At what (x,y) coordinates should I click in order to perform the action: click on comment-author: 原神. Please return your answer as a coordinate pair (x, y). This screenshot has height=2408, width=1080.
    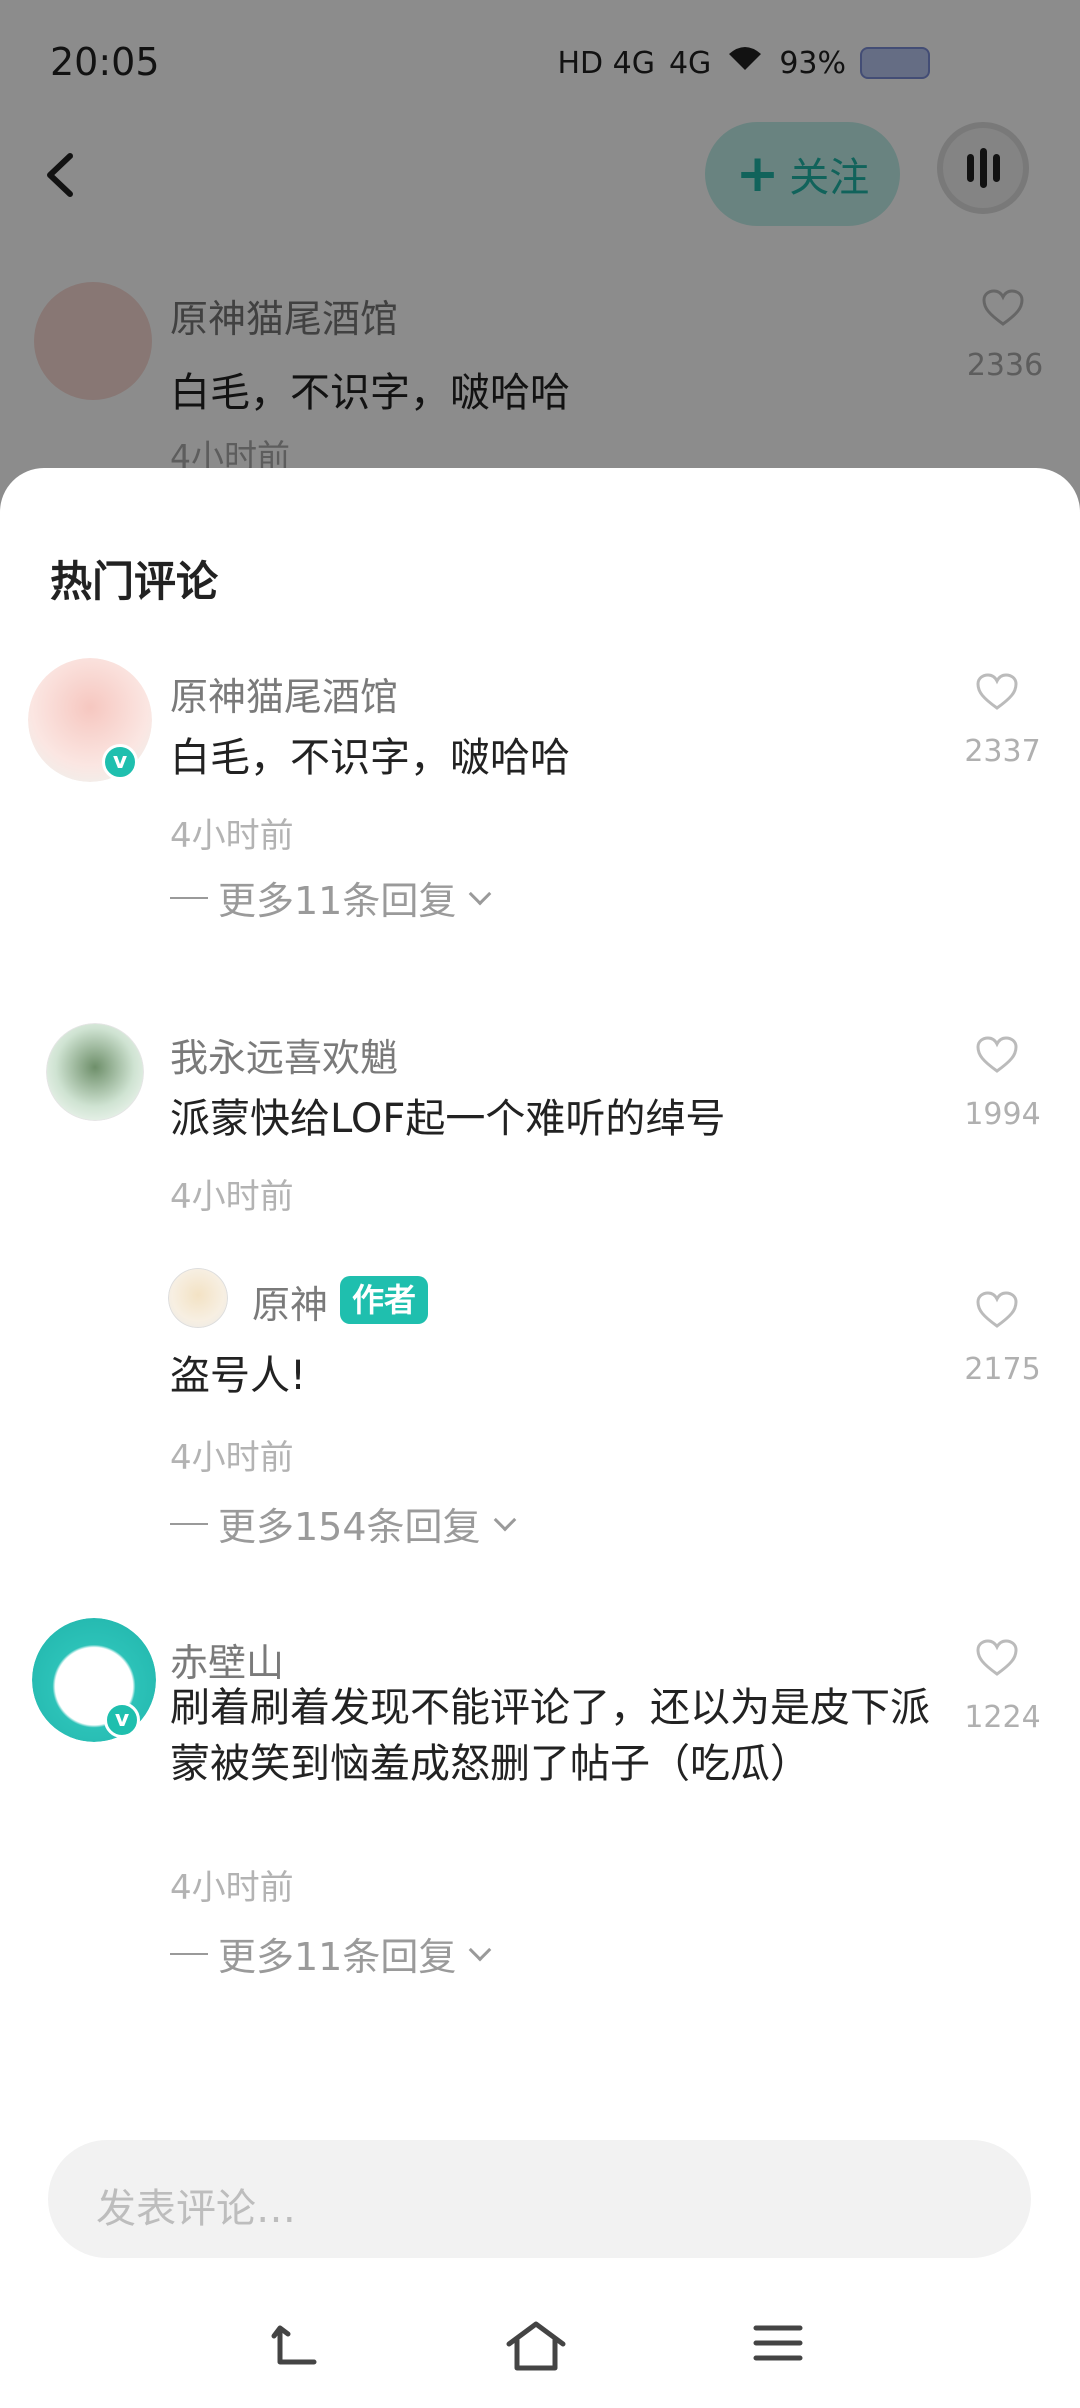
    Looking at the image, I should click on (290, 1301).